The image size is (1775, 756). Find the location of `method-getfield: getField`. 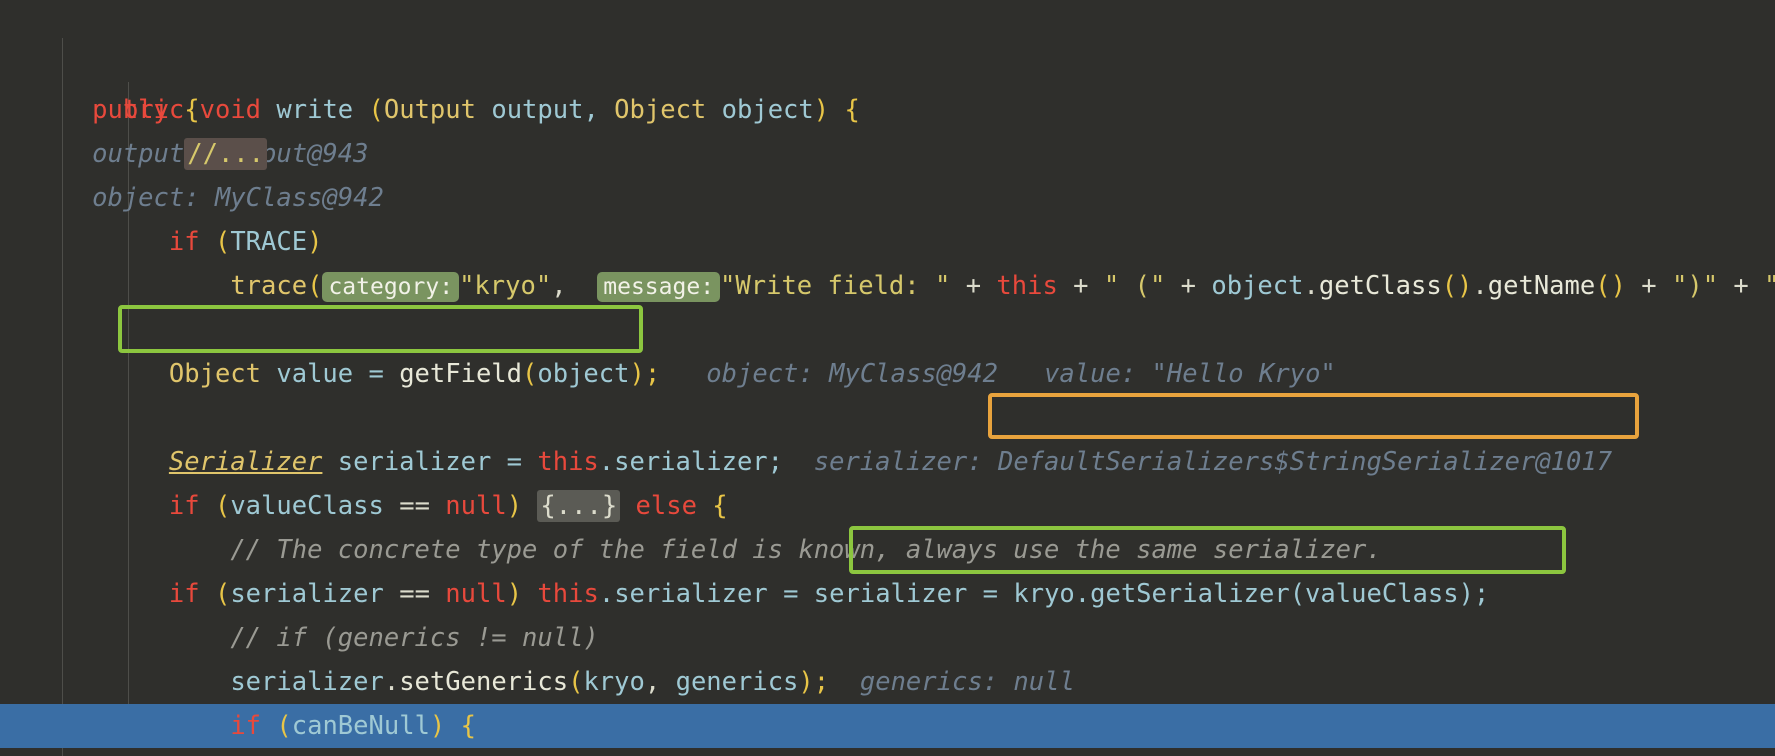

method-getfield: getField is located at coordinates (461, 374).